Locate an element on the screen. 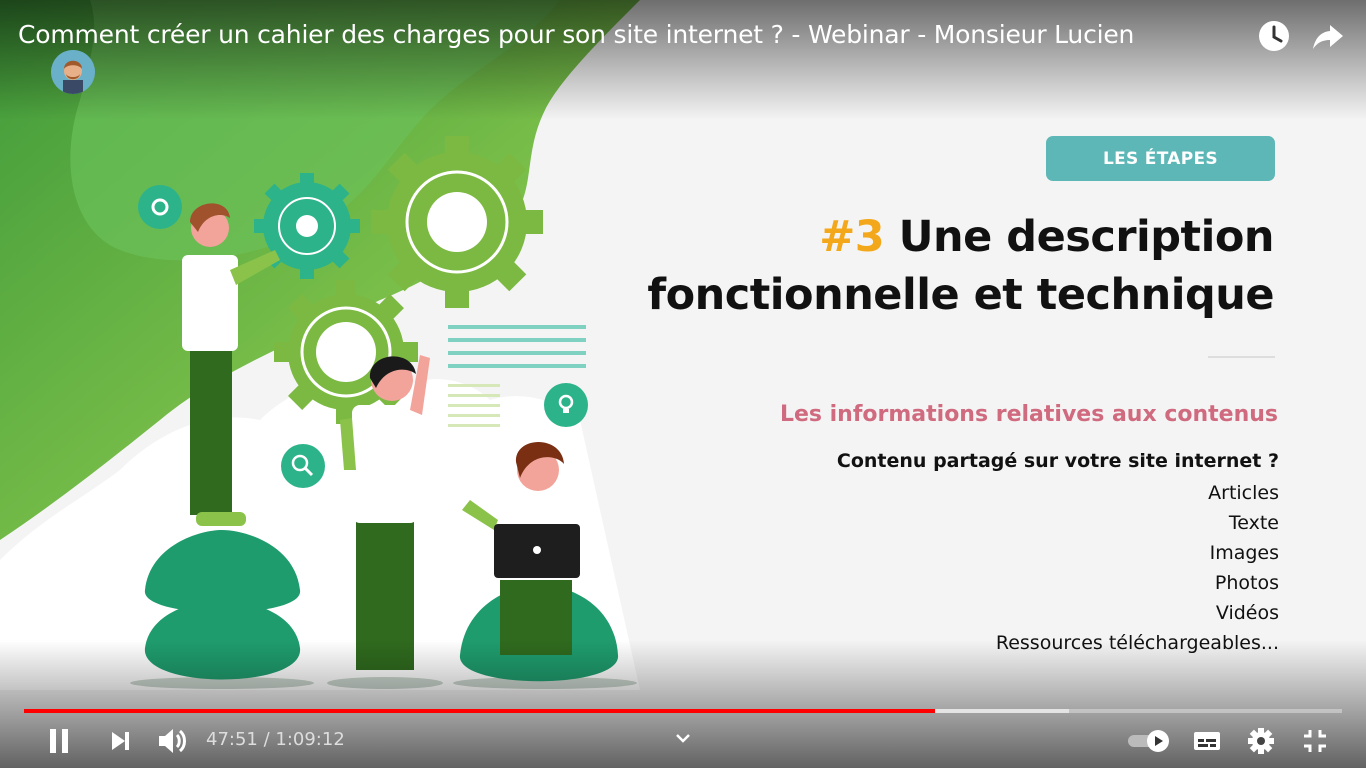 Image resolution: width=1366 pixels, height=768 pixels. pause-button is located at coordinates (59, 741).